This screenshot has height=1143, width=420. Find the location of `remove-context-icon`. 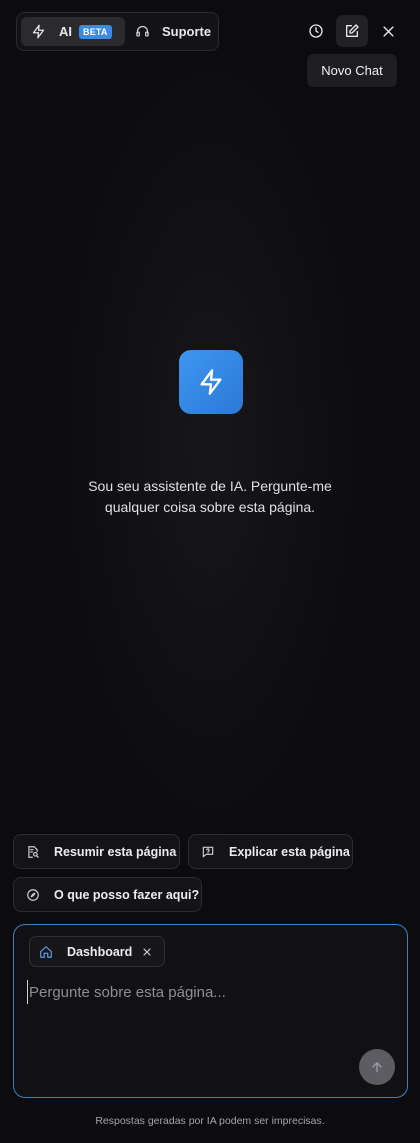

remove-context-icon is located at coordinates (147, 952).